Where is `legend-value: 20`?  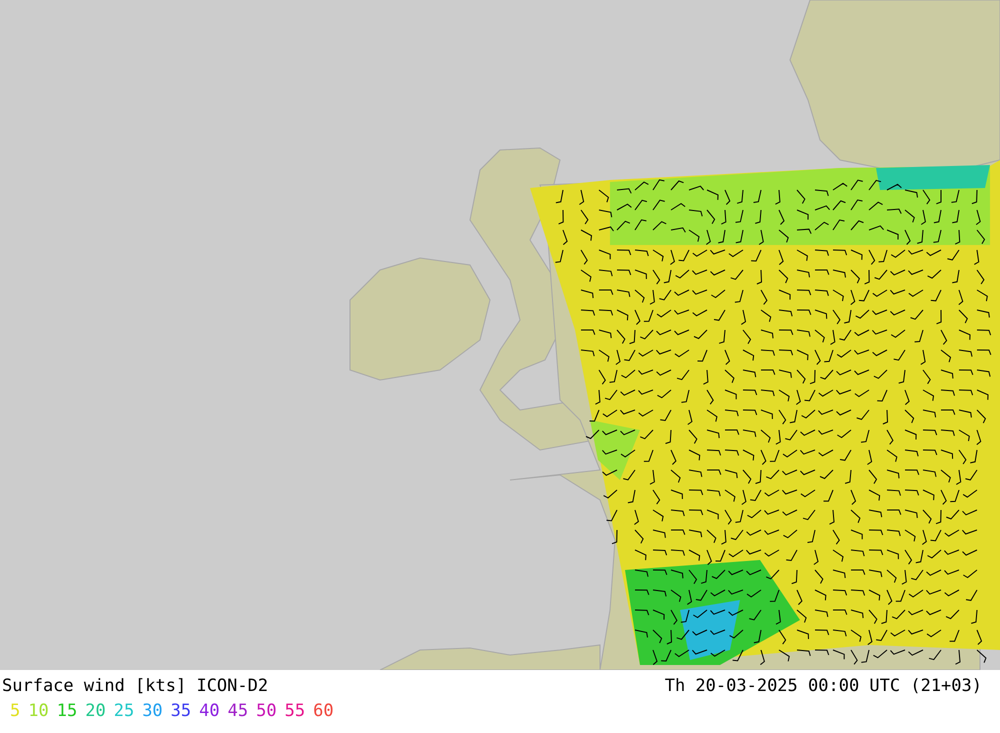 legend-value: 20 is located at coordinates (95, 711).